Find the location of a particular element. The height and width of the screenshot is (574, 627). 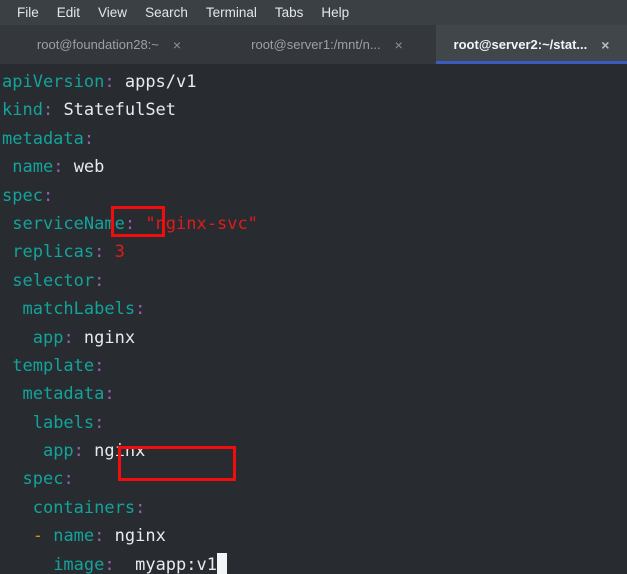

menu-item-view: View is located at coordinates (112, 12).